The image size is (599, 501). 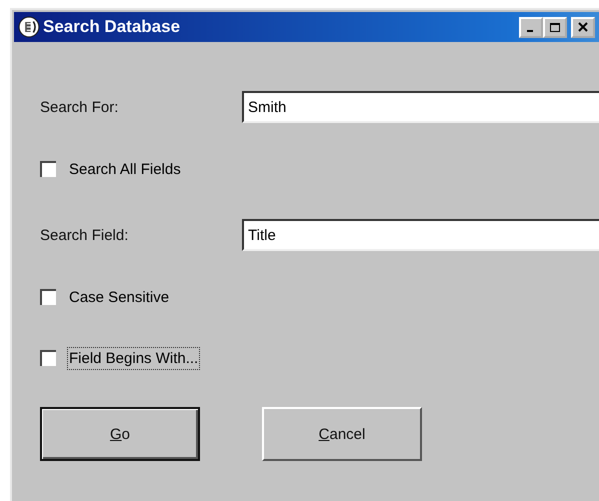 What do you see at coordinates (531, 27) in the screenshot?
I see `minimize-button` at bounding box center [531, 27].